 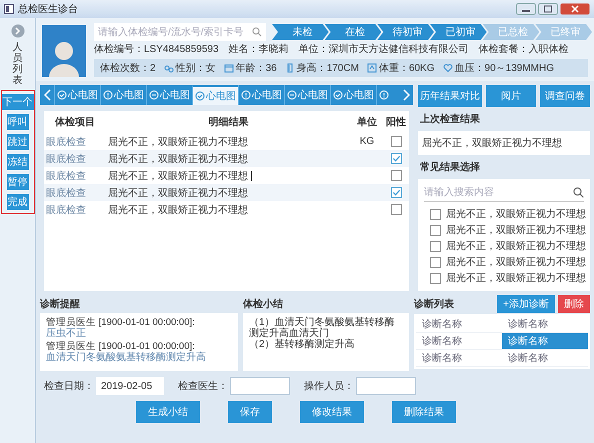 I want to click on status-step: 在检, so click(x=353, y=32).